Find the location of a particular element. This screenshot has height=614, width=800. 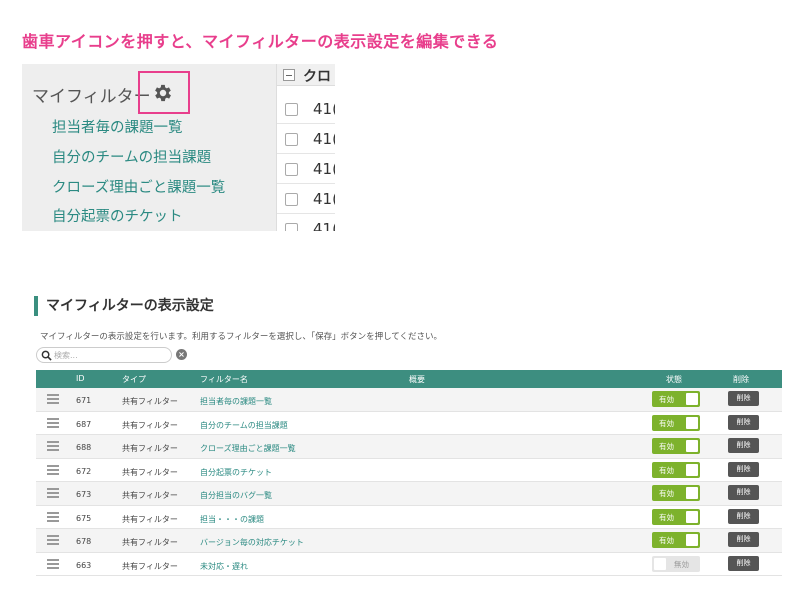

sidebar-title: マイフィルター is located at coordinates (91, 97).